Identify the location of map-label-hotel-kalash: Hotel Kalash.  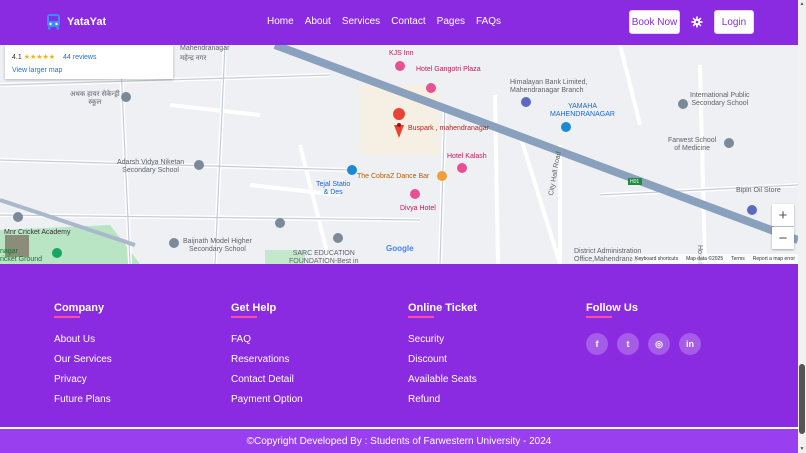
(467, 157).